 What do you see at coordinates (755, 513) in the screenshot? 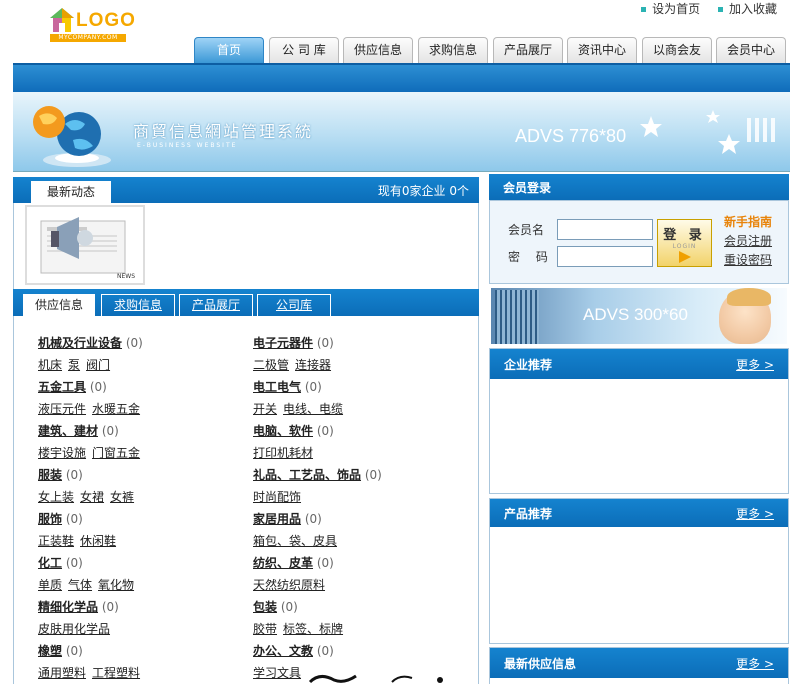
I see `product-more-link: 更多 >` at bounding box center [755, 513].